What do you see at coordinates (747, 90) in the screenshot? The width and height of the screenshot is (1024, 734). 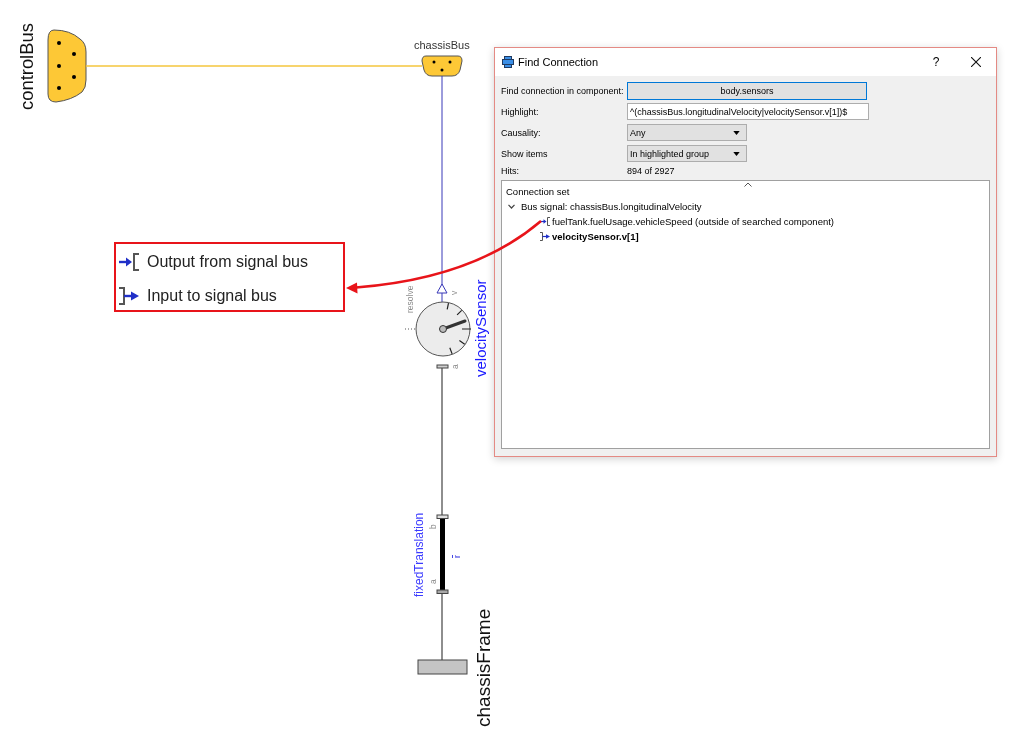 I see `component-button: body.sensors` at bounding box center [747, 90].